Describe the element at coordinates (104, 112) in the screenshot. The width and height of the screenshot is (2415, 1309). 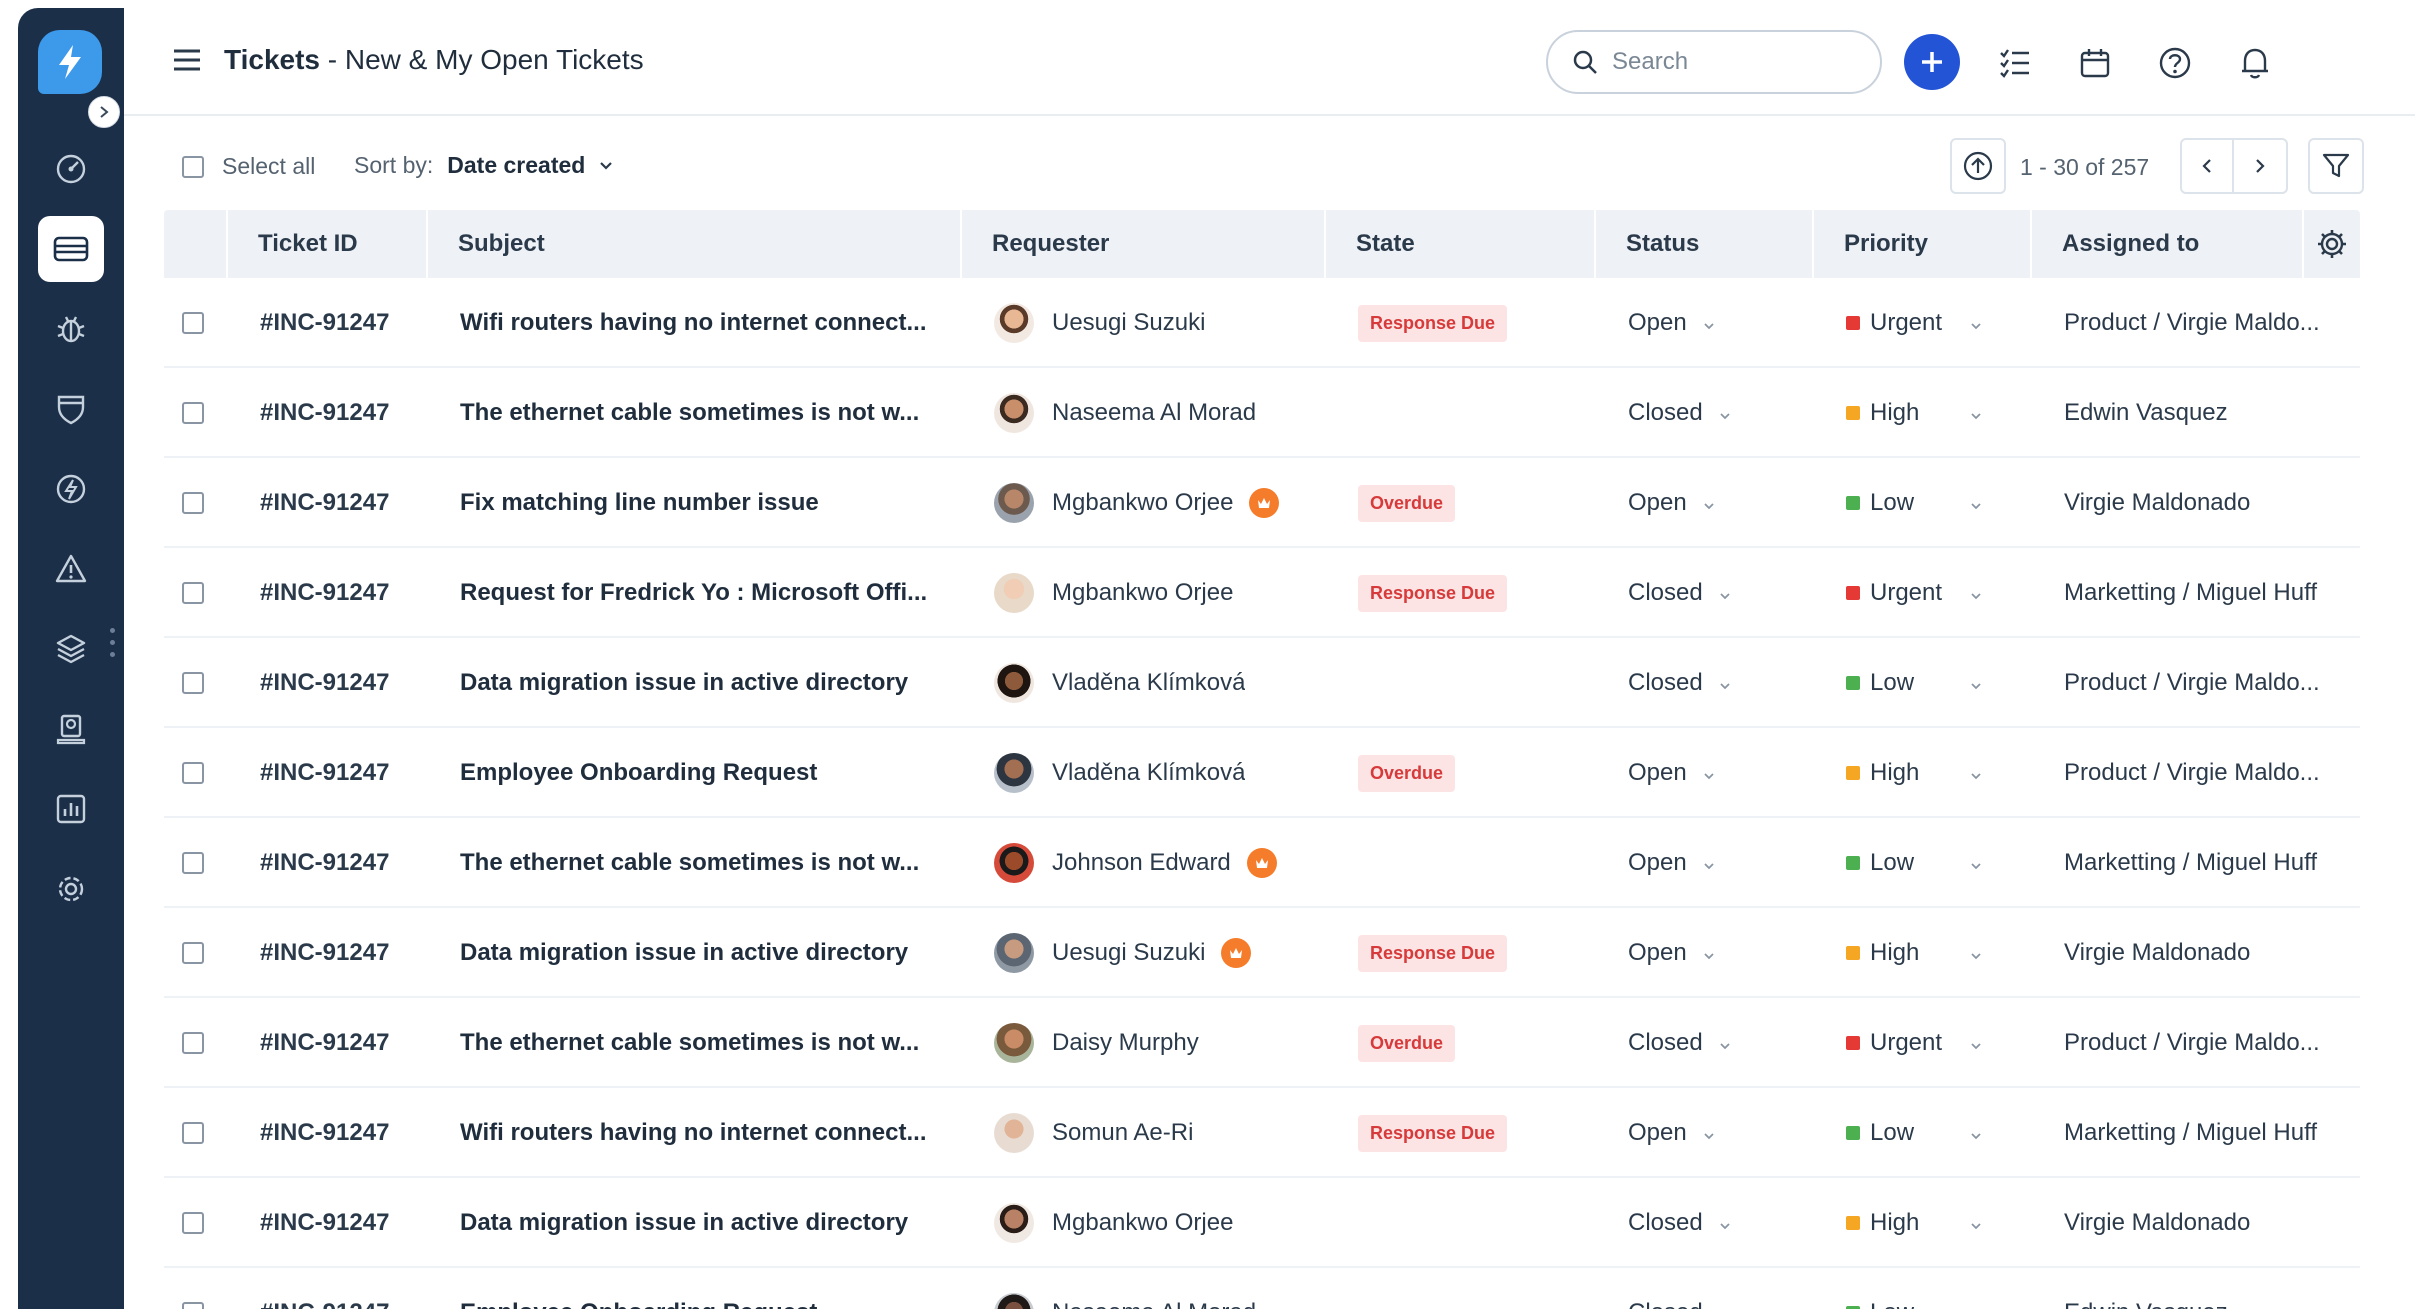
I see `sidebar-collapse-button` at that location.